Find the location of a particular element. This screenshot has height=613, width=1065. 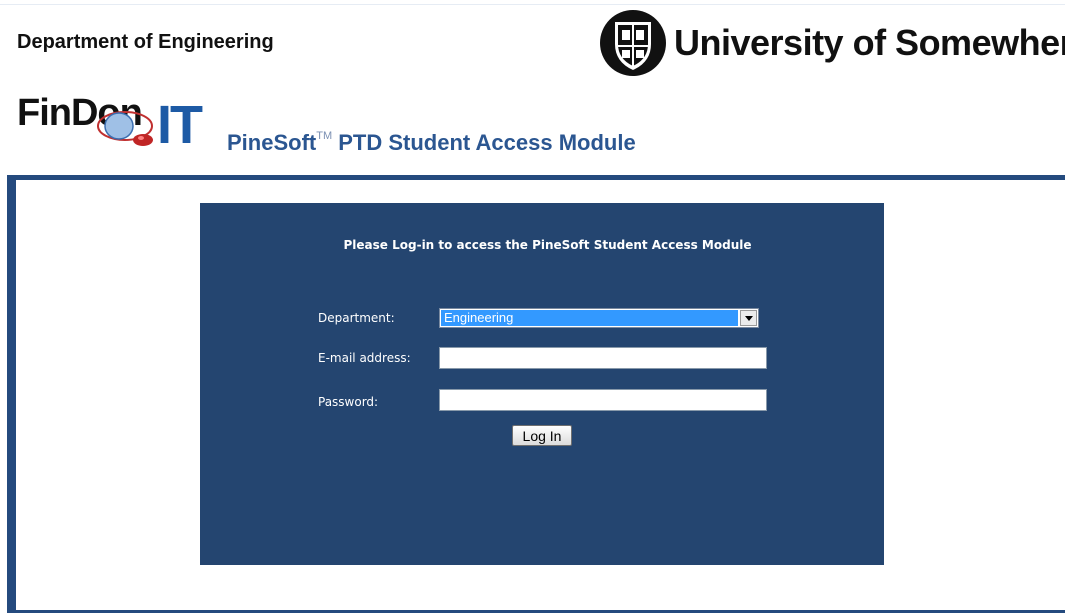

trademark-mark: TM is located at coordinates (324, 136).